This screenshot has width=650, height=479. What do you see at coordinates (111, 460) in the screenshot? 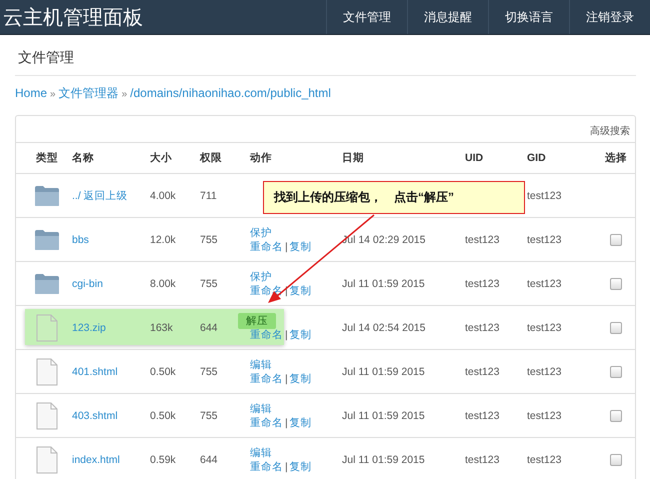
I see `file-name-link: index.html` at bounding box center [111, 460].